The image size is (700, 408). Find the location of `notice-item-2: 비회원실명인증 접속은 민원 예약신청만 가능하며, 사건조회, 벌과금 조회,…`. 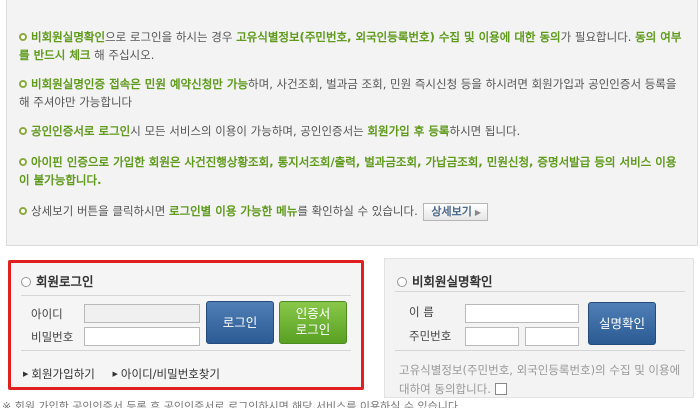

notice-item-2: 비회원실명인증 접속은 민원 예약신청만 가능하며, 사건조회, 벌과금 조회,… is located at coordinates (351, 93).